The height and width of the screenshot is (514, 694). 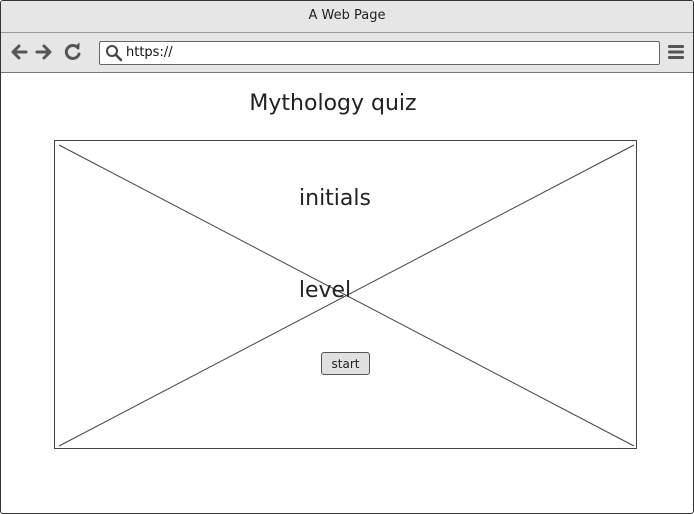 What do you see at coordinates (335, 198) in the screenshot?
I see `initials-label: initials` at bounding box center [335, 198].